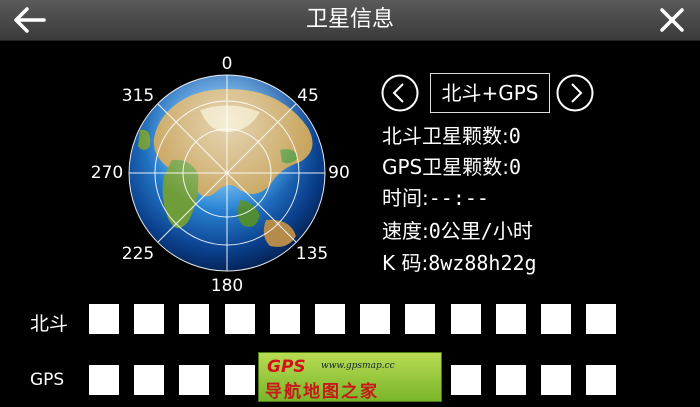 The image size is (700, 407). I want to click on degree-180: 180, so click(227, 286).